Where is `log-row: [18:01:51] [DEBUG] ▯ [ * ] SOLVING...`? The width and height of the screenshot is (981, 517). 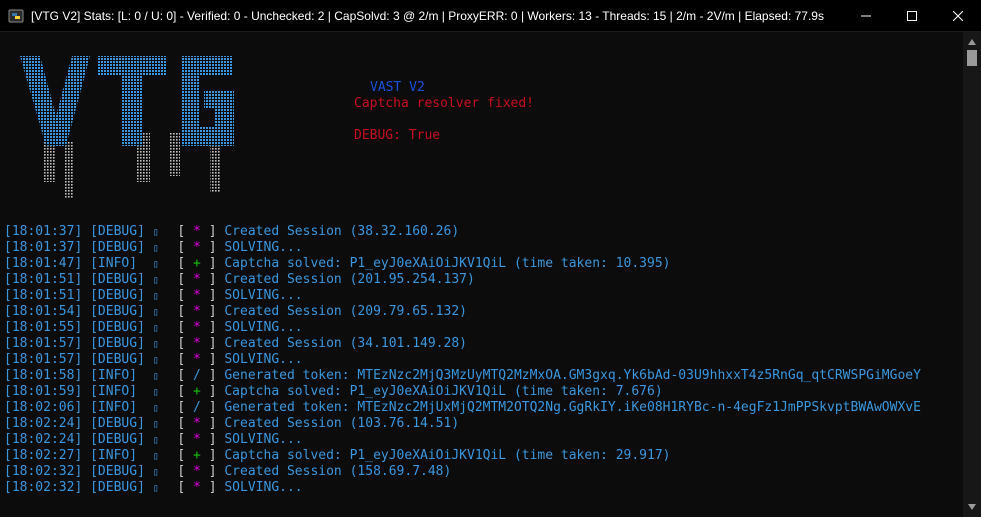 log-row: [18:01:51] [DEBUG] ▯ [ * ] SOLVING... is located at coordinates (153, 295).